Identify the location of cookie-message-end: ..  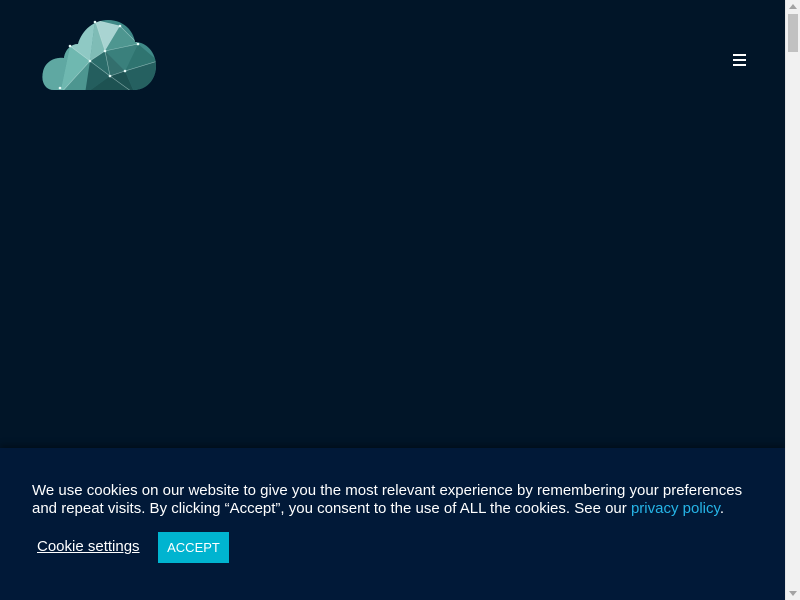
(722, 508).